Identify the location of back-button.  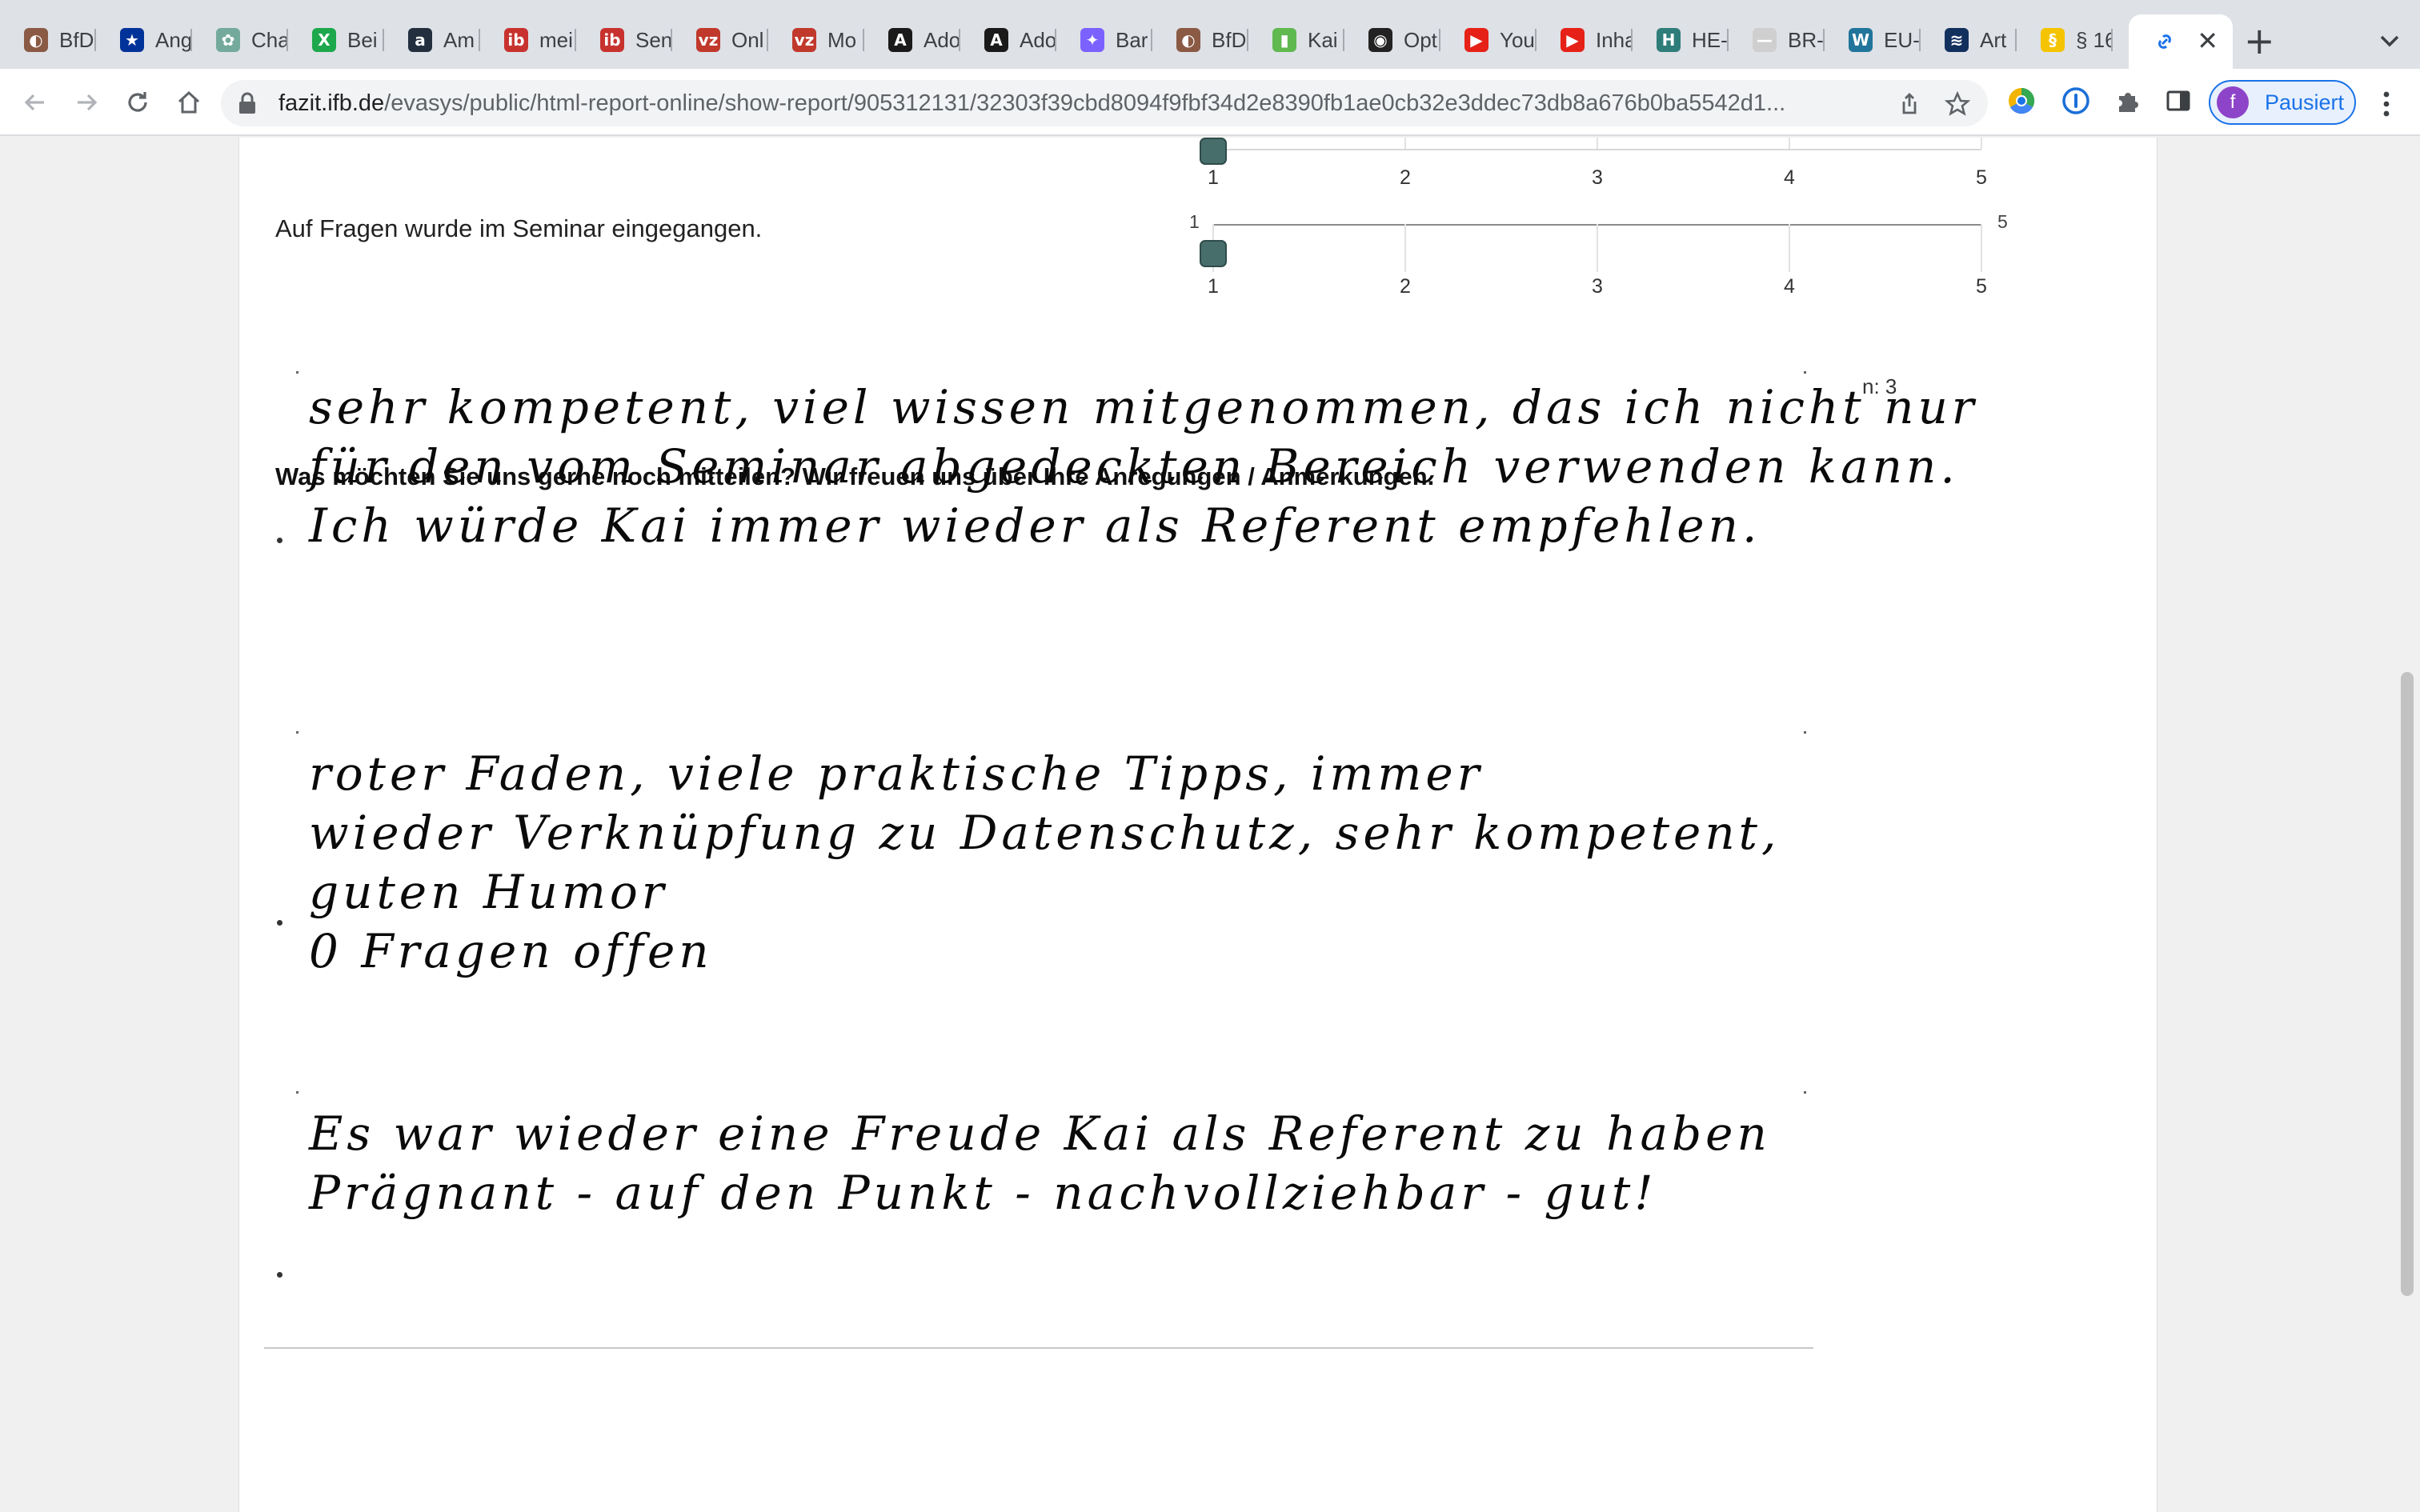
(35, 102).